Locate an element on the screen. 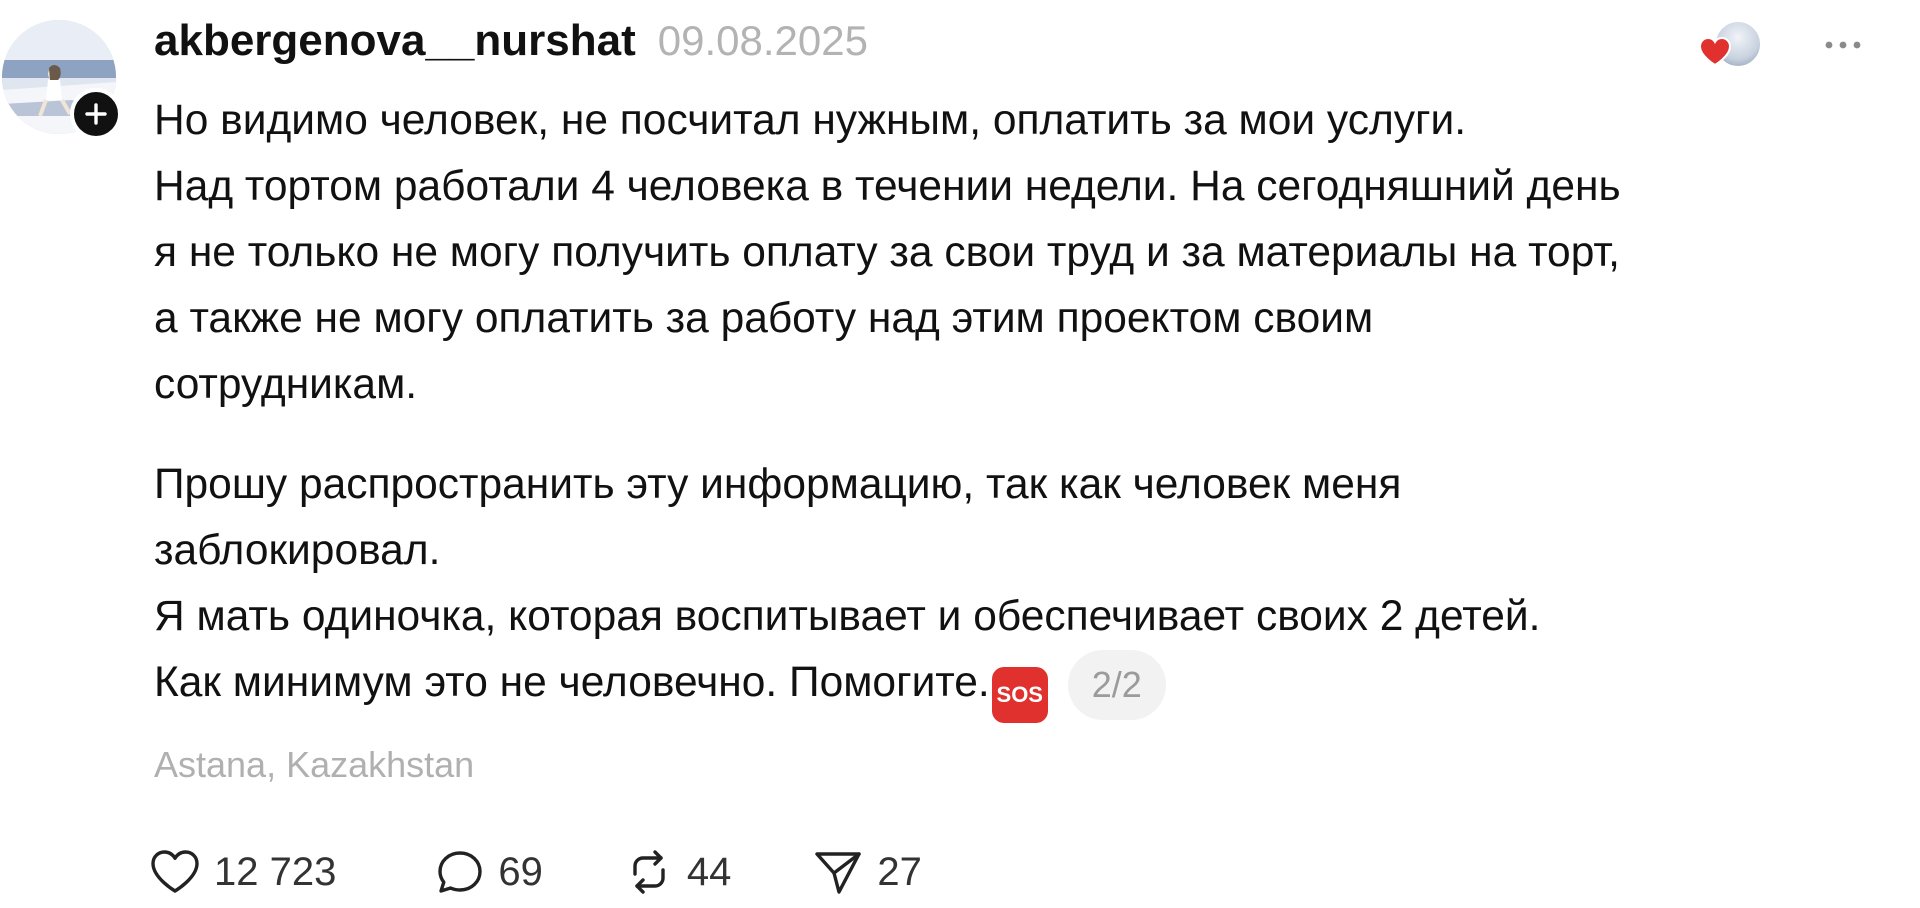 The width and height of the screenshot is (1920, 908). body-line: заблокировал. is located at coordinates (297, 550).